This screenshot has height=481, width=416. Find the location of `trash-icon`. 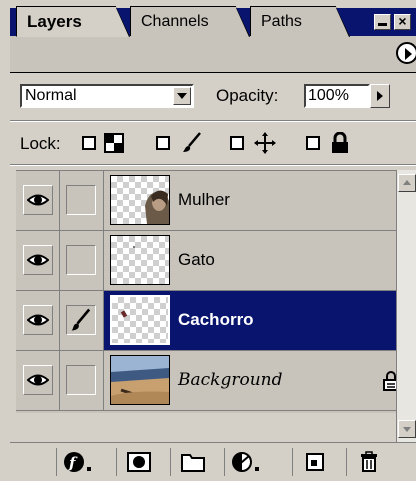

trash-icon is located at coordinates (368, 461).